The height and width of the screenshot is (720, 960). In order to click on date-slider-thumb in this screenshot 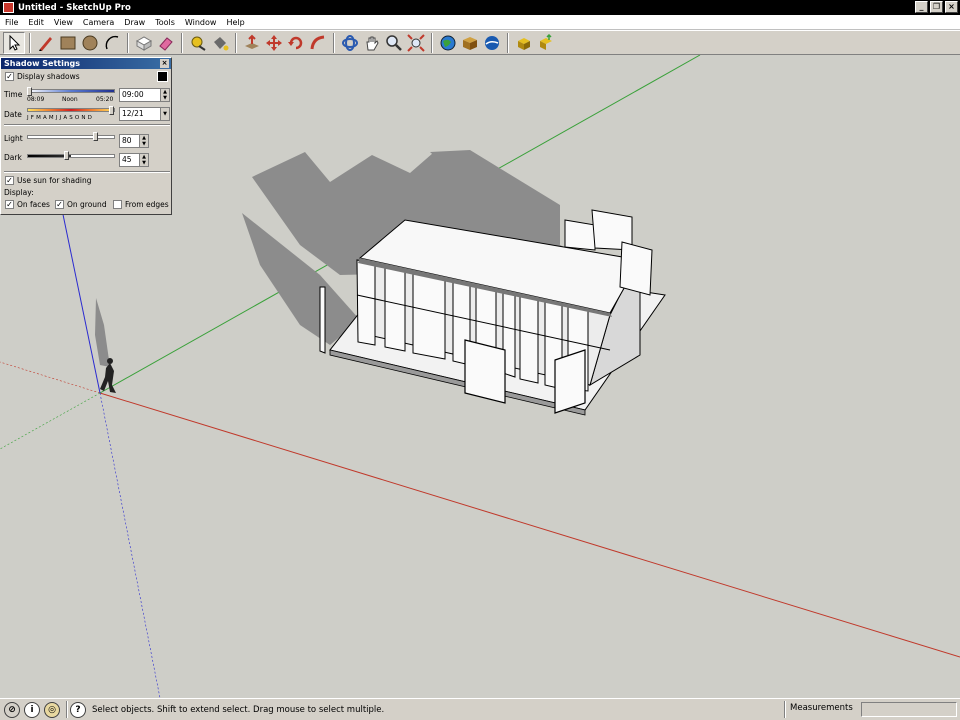, I will do `click(111, 110)`.